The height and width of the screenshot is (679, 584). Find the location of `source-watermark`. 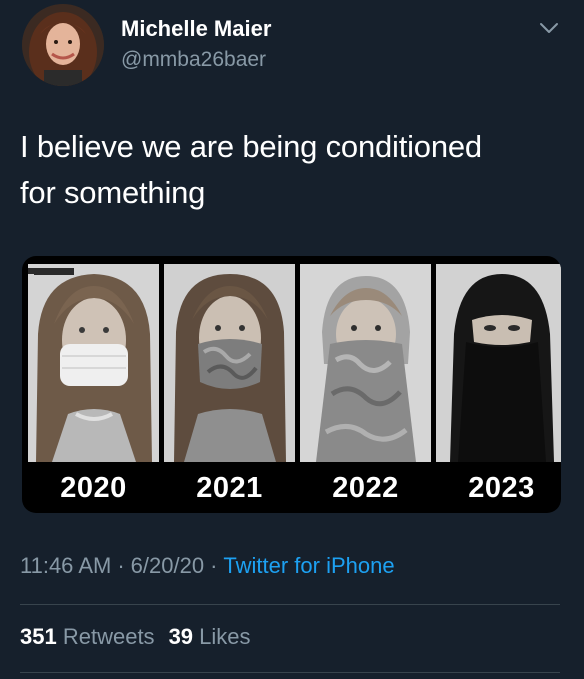

source-watermark is located at coordinates (49, 271).